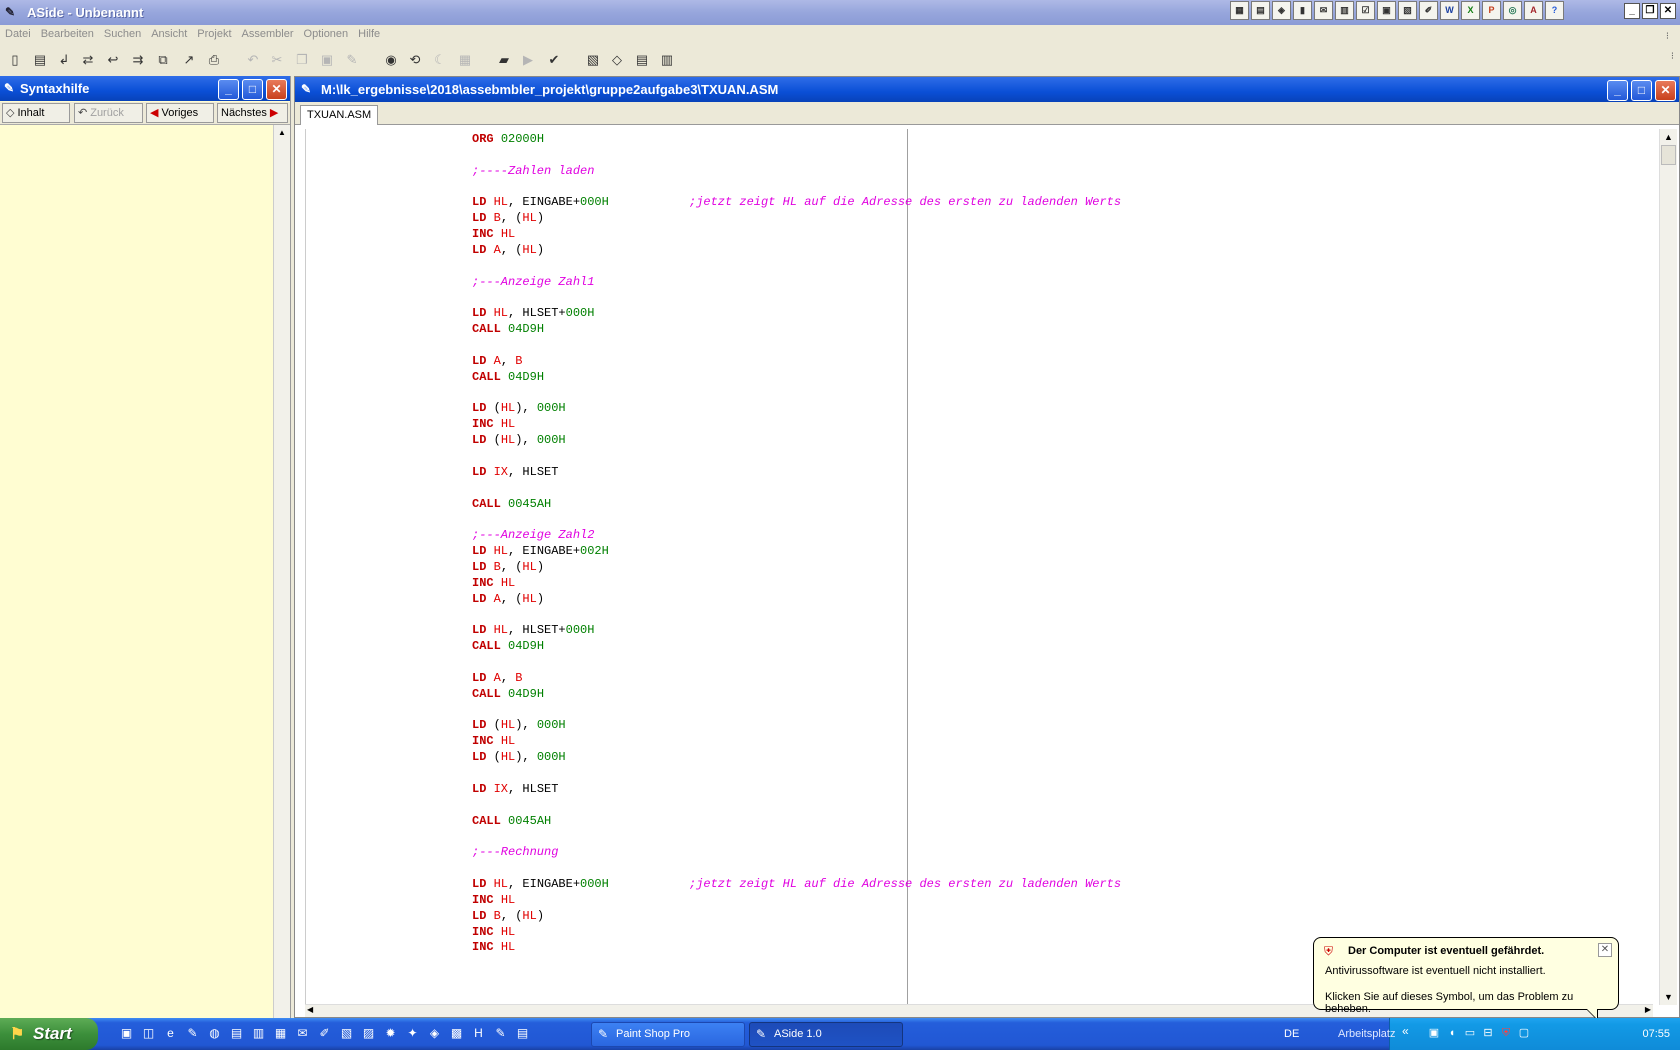 The width and height of the screenshot is (1680, 1050). What do you see at coordinates (456, 1033) in the screenshot?
I see `picture-icon: ▩` at bounding box center [456, 1033].